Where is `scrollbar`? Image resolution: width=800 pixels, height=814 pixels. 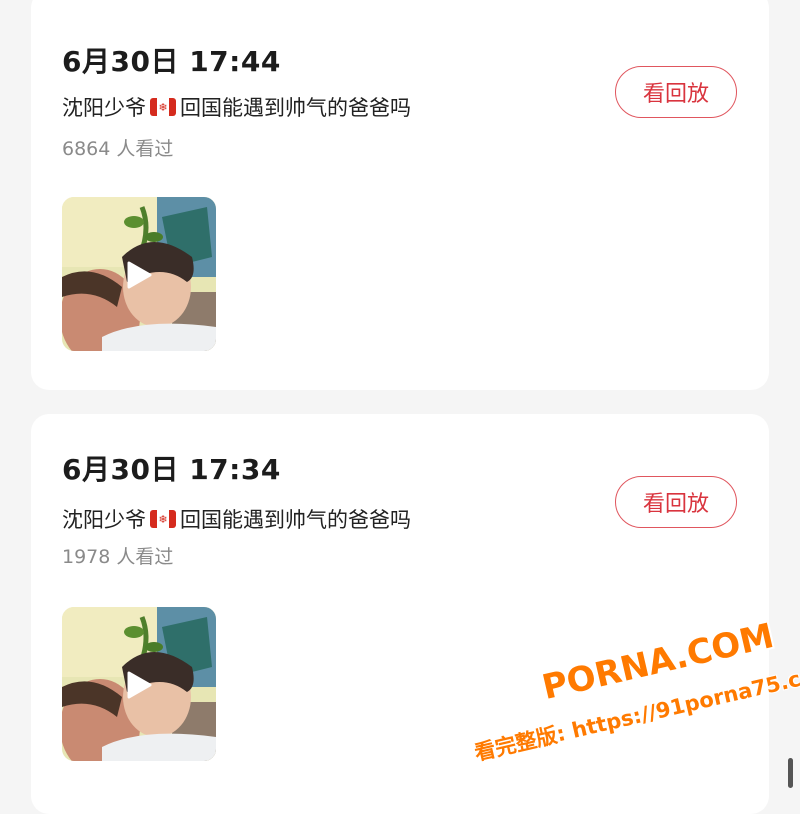
scrollbar is located at coordinates (790, 773).